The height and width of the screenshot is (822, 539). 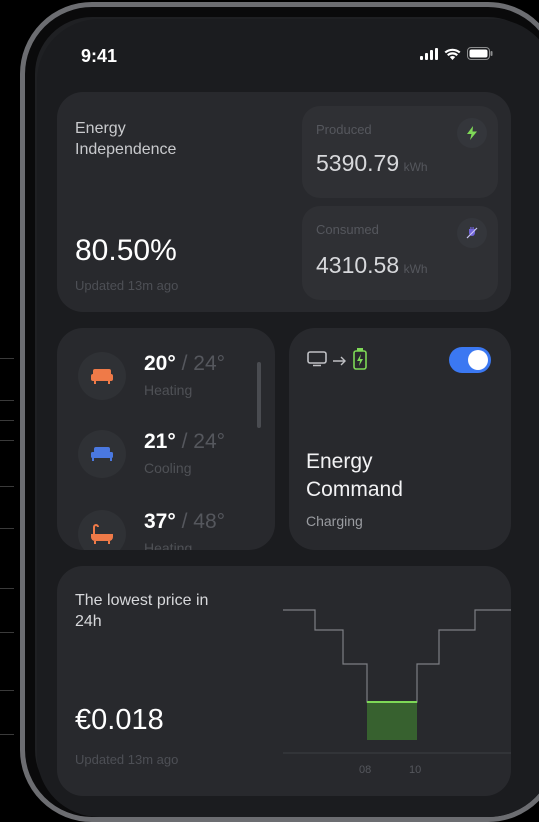 What do you see at coordinates (317, 361) in the screenshot?
I see `monitor-icon` at bounding box center [317, 361].